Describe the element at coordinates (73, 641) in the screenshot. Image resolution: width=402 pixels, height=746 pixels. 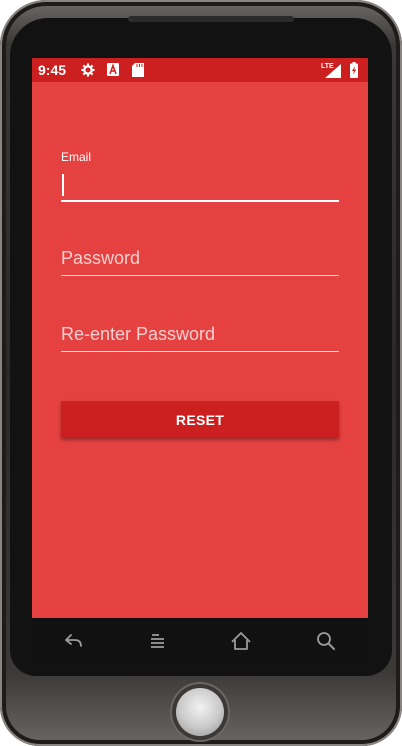
I see `back-icon` at that location.